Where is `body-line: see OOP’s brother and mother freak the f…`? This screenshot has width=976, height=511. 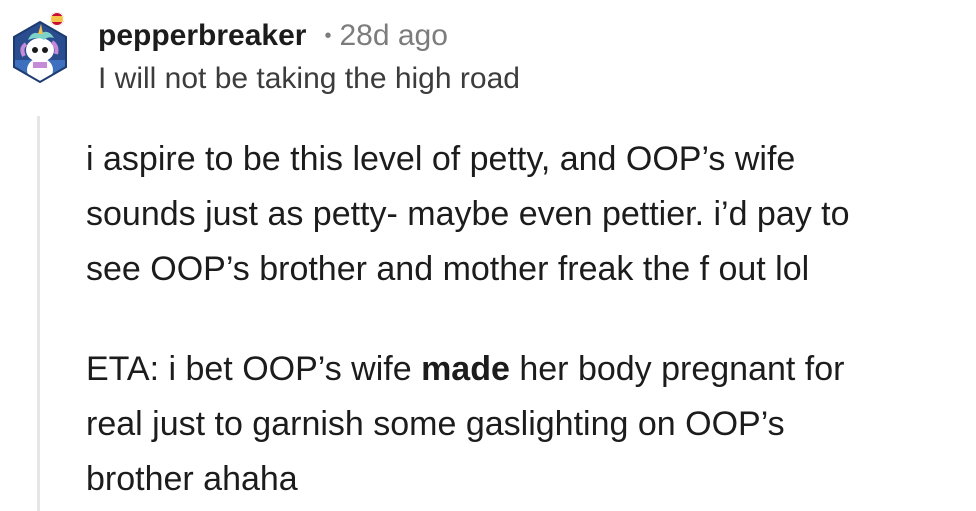 body-line: see OOP’s brother and mother freak the f… is located at coordinates (448, 269).